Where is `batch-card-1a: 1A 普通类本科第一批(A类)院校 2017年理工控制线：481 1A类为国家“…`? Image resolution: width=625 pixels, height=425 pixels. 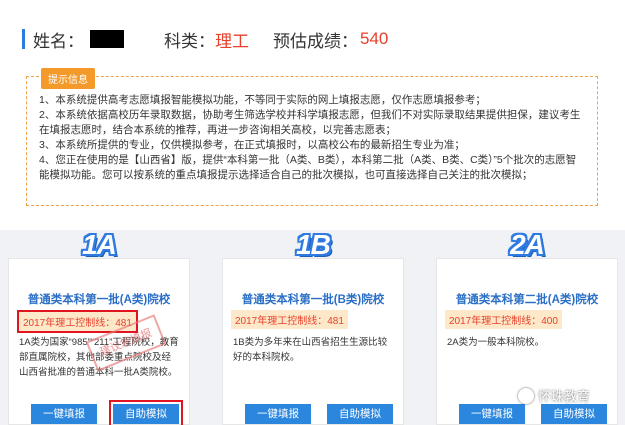
batch-card-1a: 1A 普通类本科第一批(A类)院校 2017年理工控制线：481 1A类为国家“… is located at coordinates (99, 327).